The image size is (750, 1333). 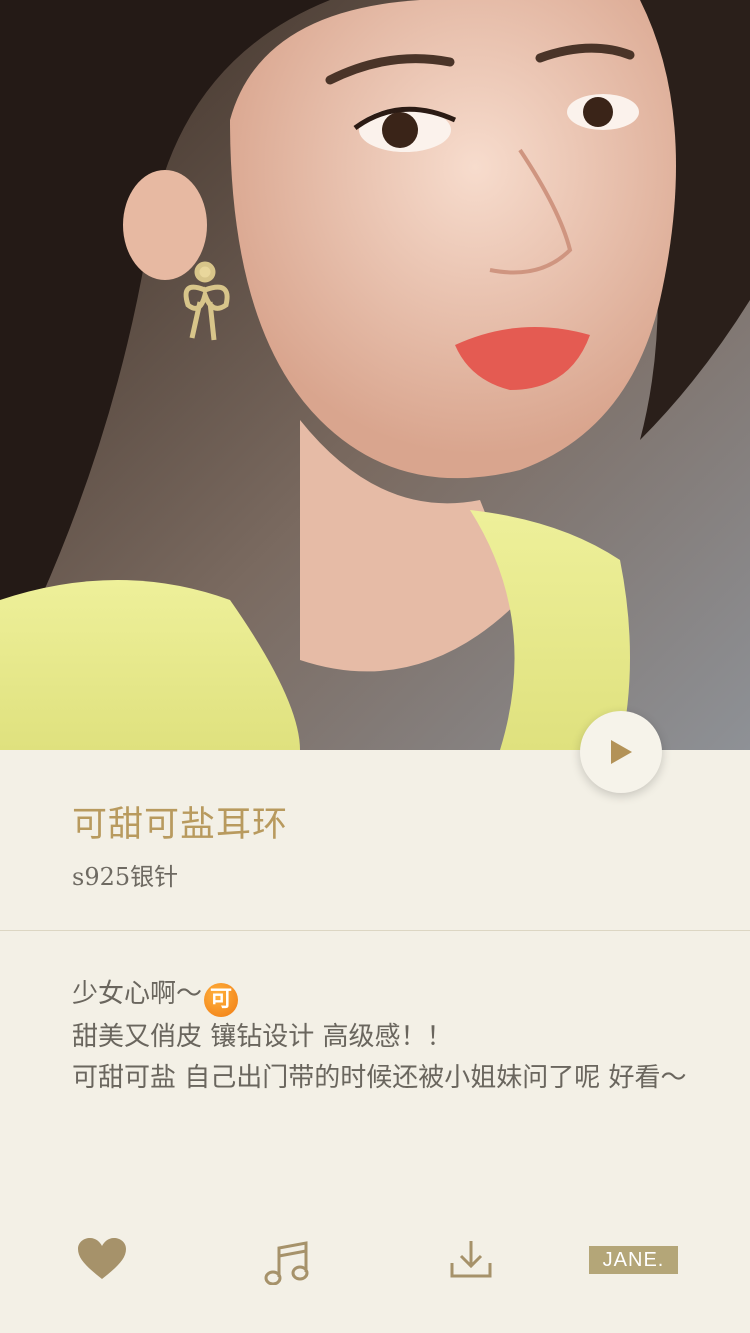 I want to click on play-icon, so click(x=621, y=752).